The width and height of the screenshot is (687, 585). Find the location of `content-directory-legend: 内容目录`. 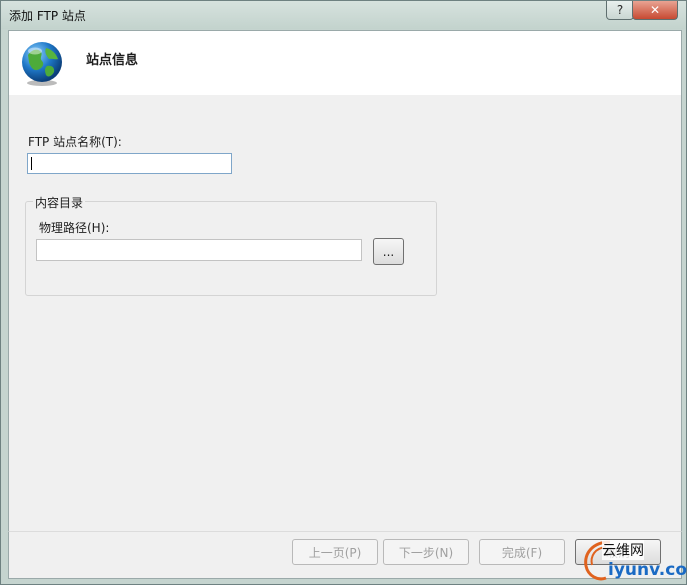

content-directory-legend: 内容目录 is located at coordinates (59, 202).